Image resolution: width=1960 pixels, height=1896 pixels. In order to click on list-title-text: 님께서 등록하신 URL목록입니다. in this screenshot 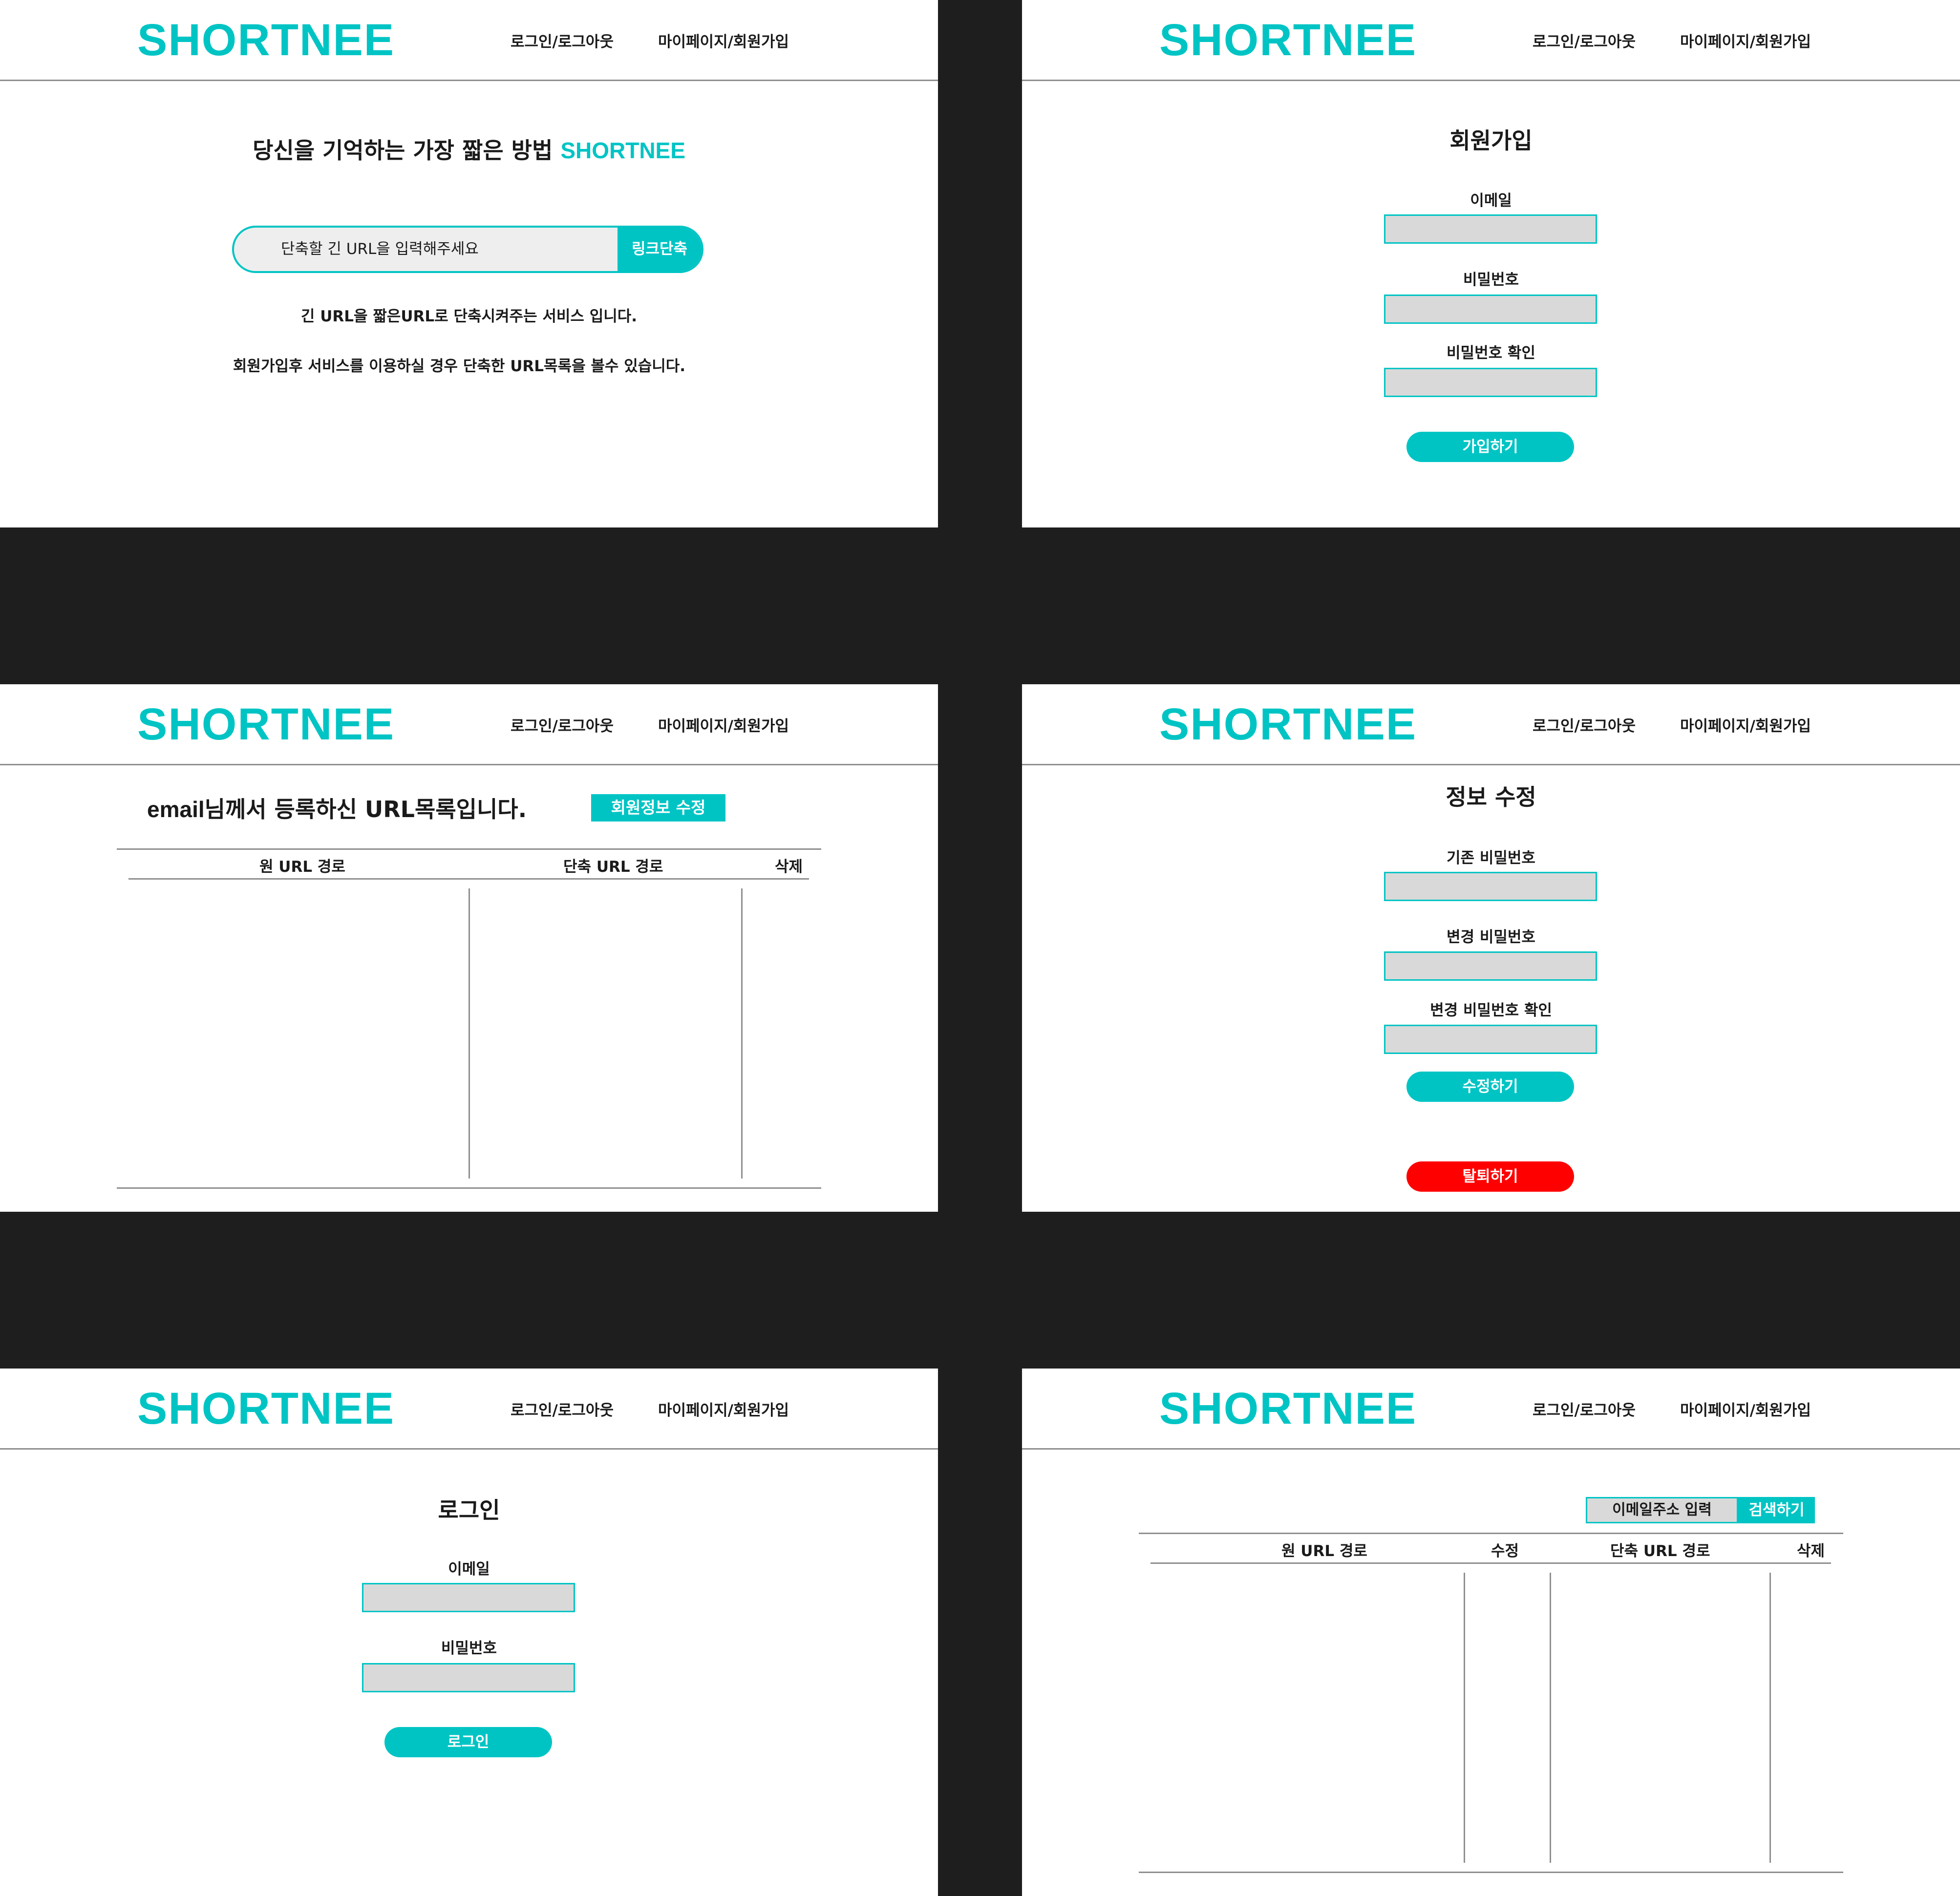, I will do `click(365, 809)`.